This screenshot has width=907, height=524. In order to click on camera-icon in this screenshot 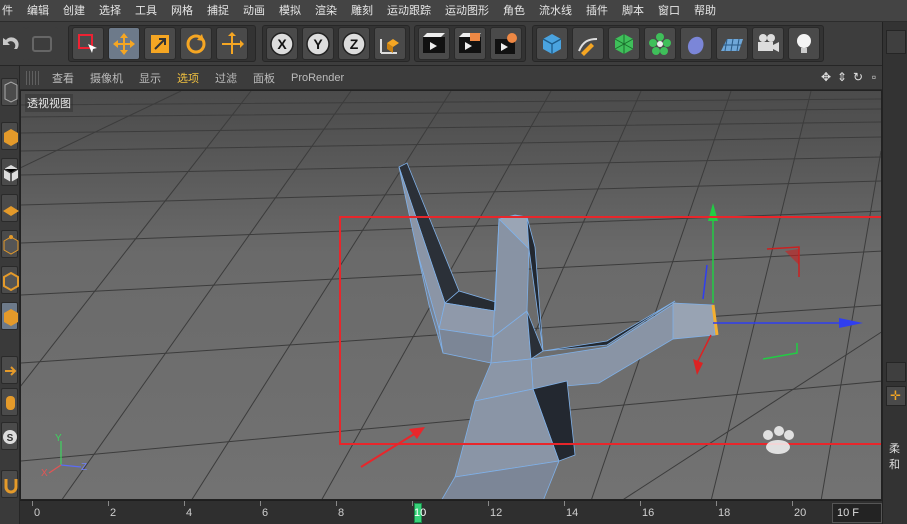, I will do `click(768, 42)`.